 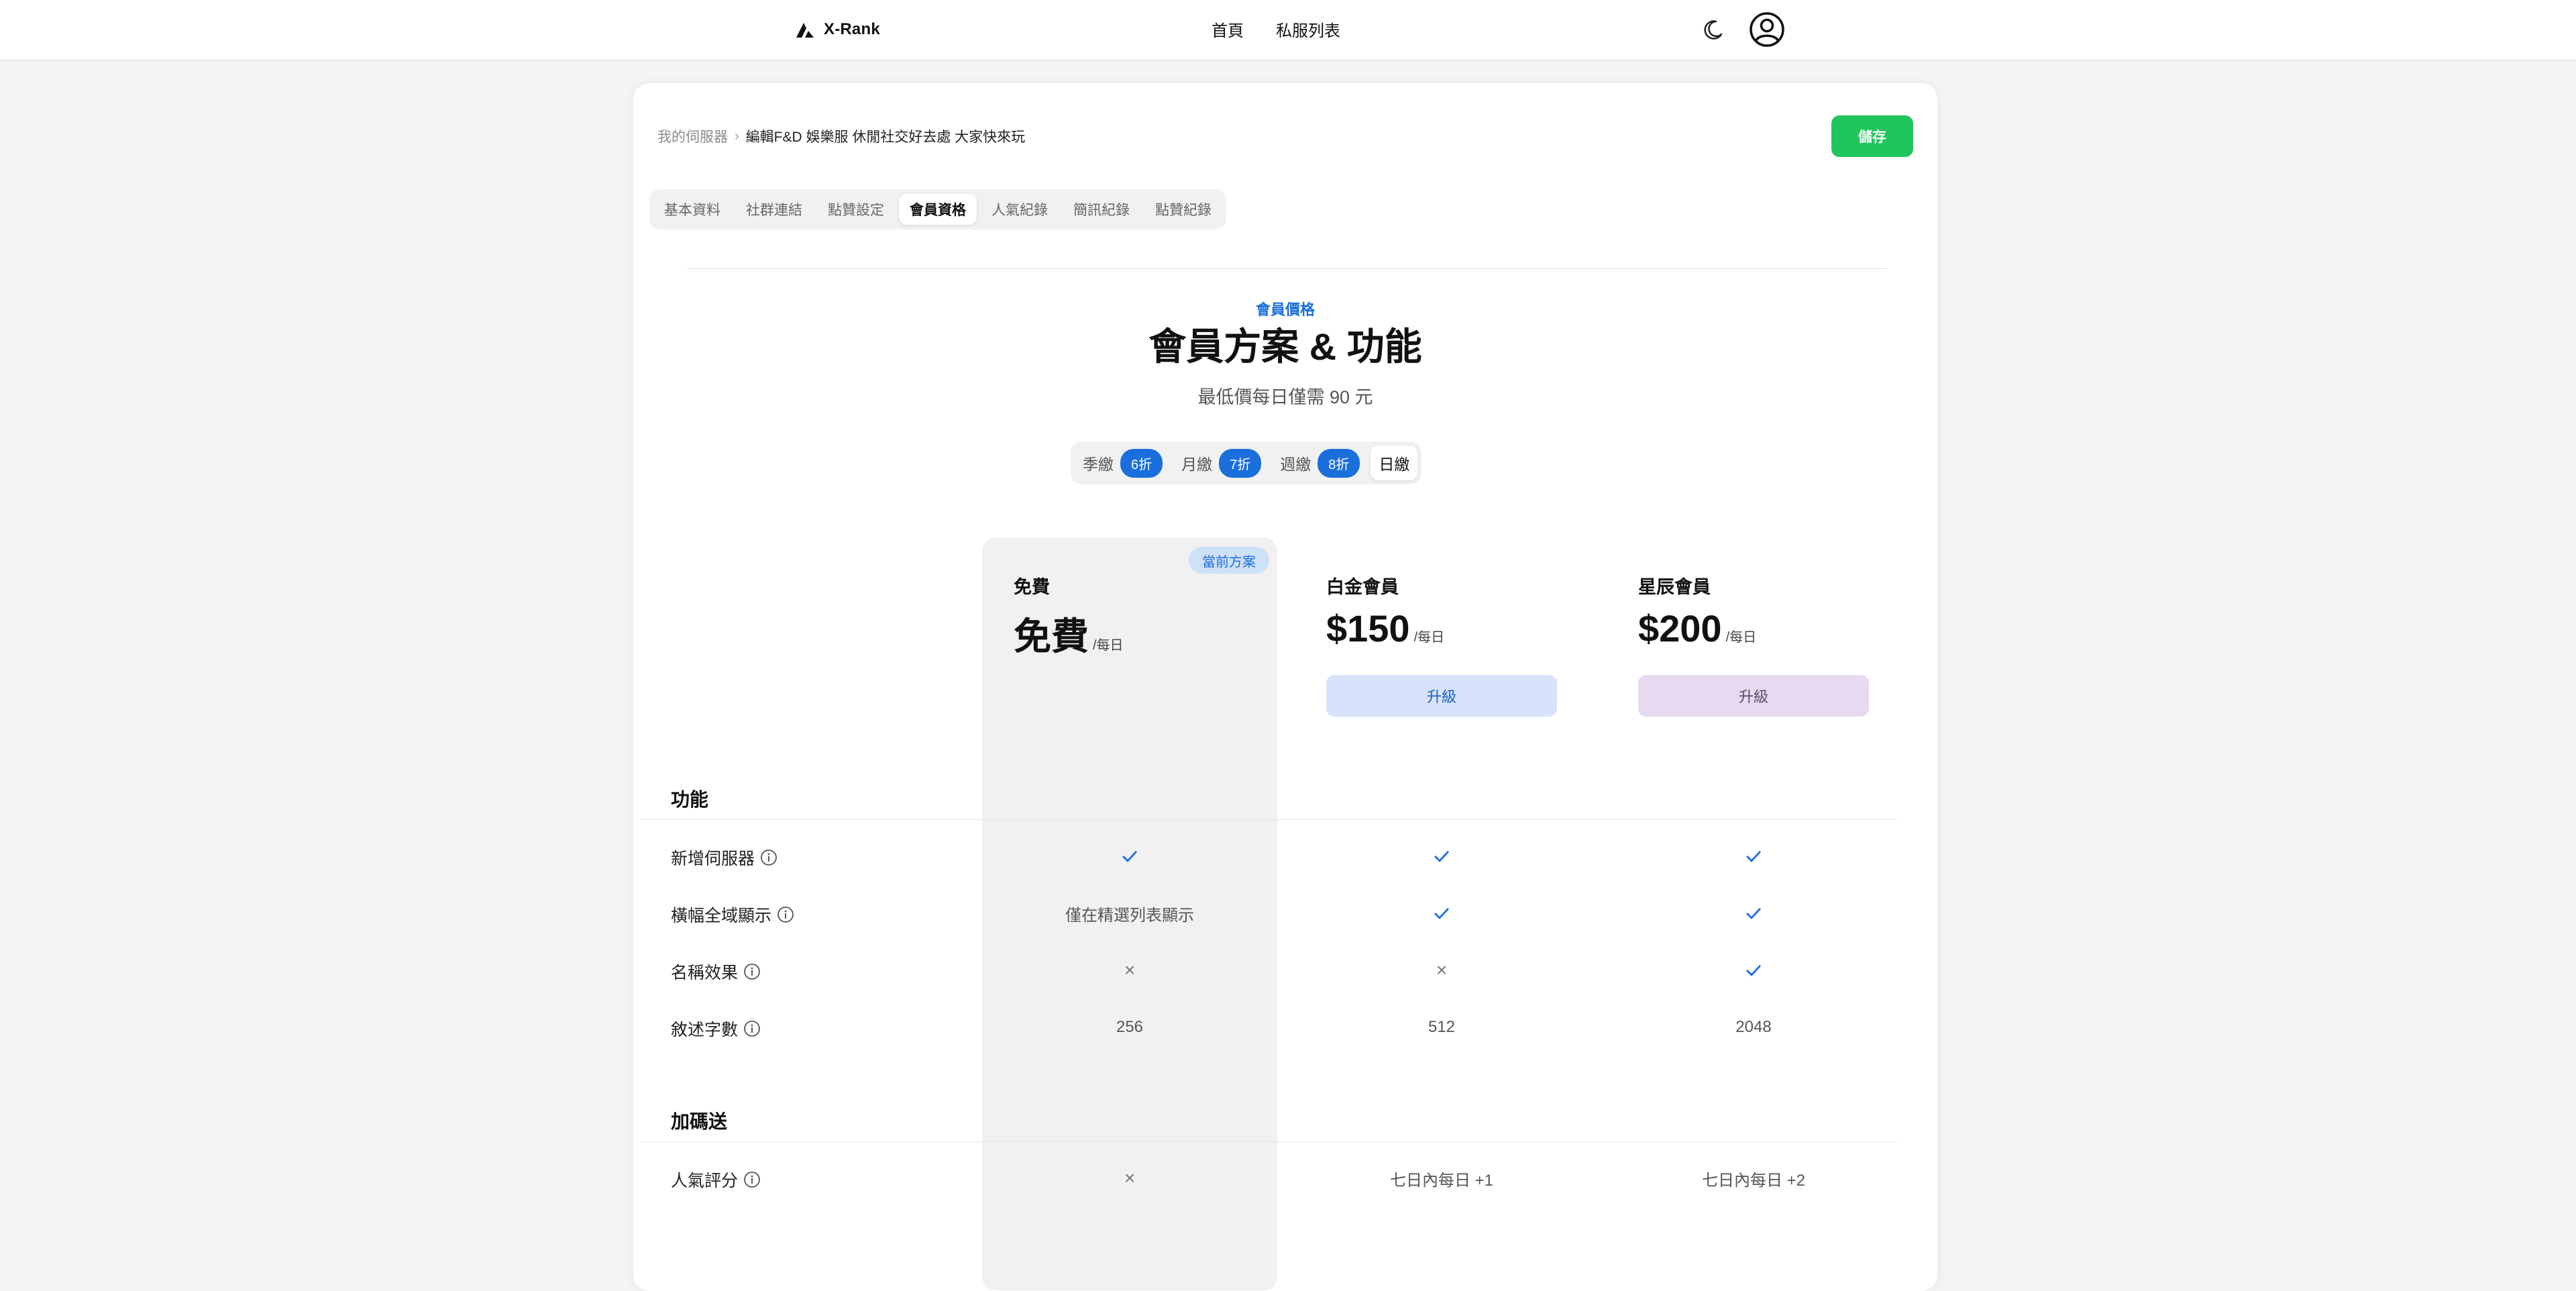 What do you see at coordinates (1285, 1178) in the screenshot?
I see `feature-row: 人氣評分 × 七日內每日 +1 七日內每日 +2` at bounding box center [1285, 1178].